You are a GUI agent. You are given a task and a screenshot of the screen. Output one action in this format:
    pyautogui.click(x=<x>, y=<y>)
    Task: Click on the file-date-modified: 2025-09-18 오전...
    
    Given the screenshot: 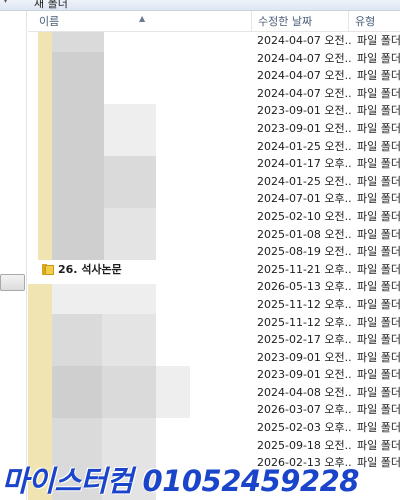 What is the action you would take?
    pyautogui.click(x=304, y=445)
    